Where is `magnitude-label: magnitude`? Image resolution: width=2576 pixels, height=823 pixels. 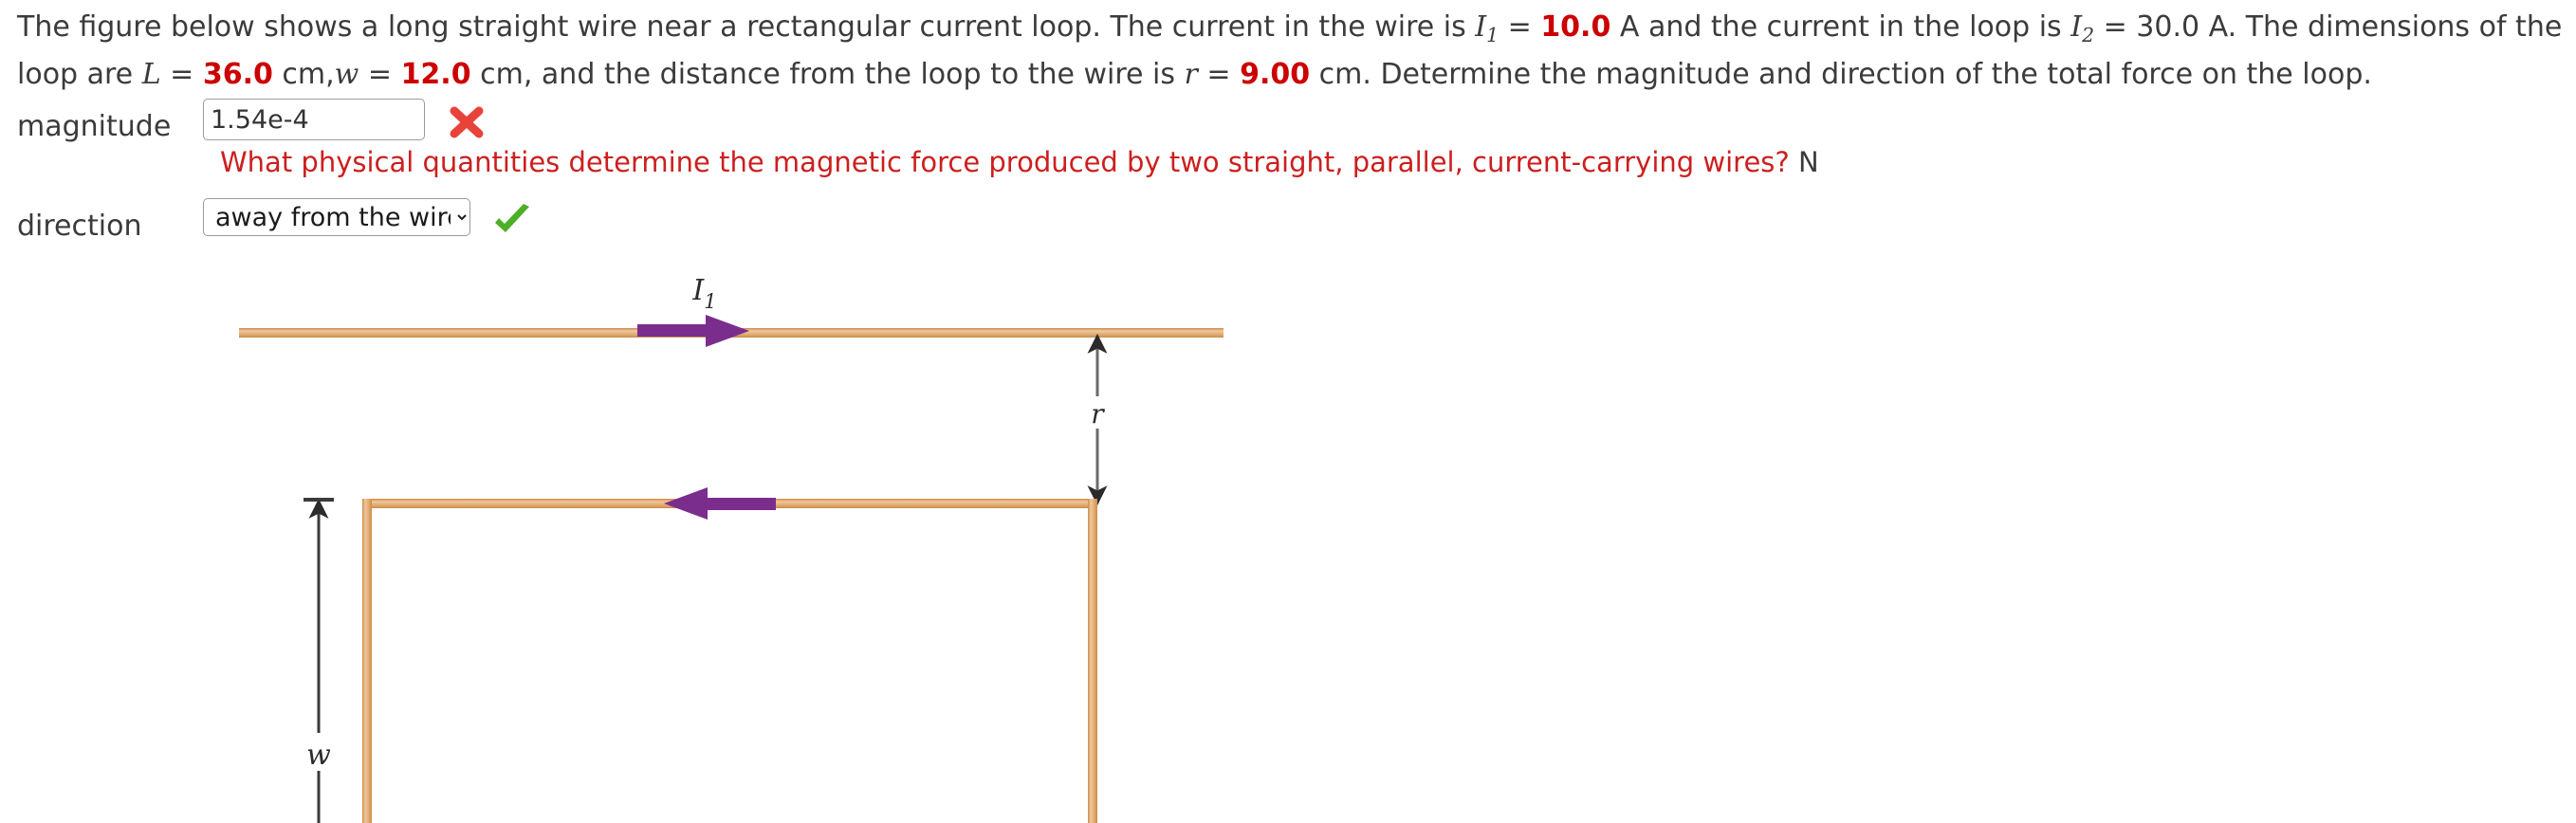 magnitude-label: magnitude is located at coordinates (94, 126).